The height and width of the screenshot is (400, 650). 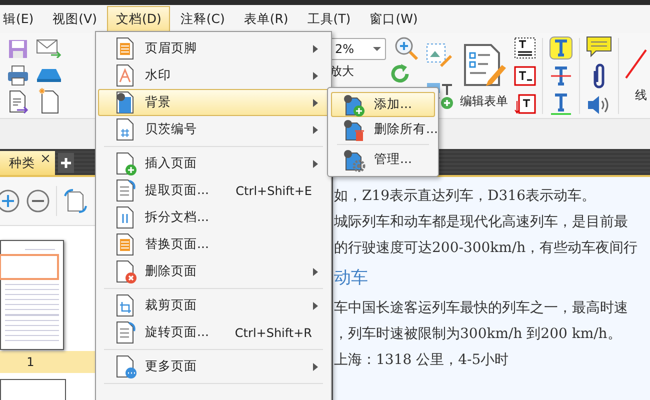 What do you see at coordinates (75, 19) in the screenshot?
I see `menu-item: 视图(V)` at bounding box center [75, 19].